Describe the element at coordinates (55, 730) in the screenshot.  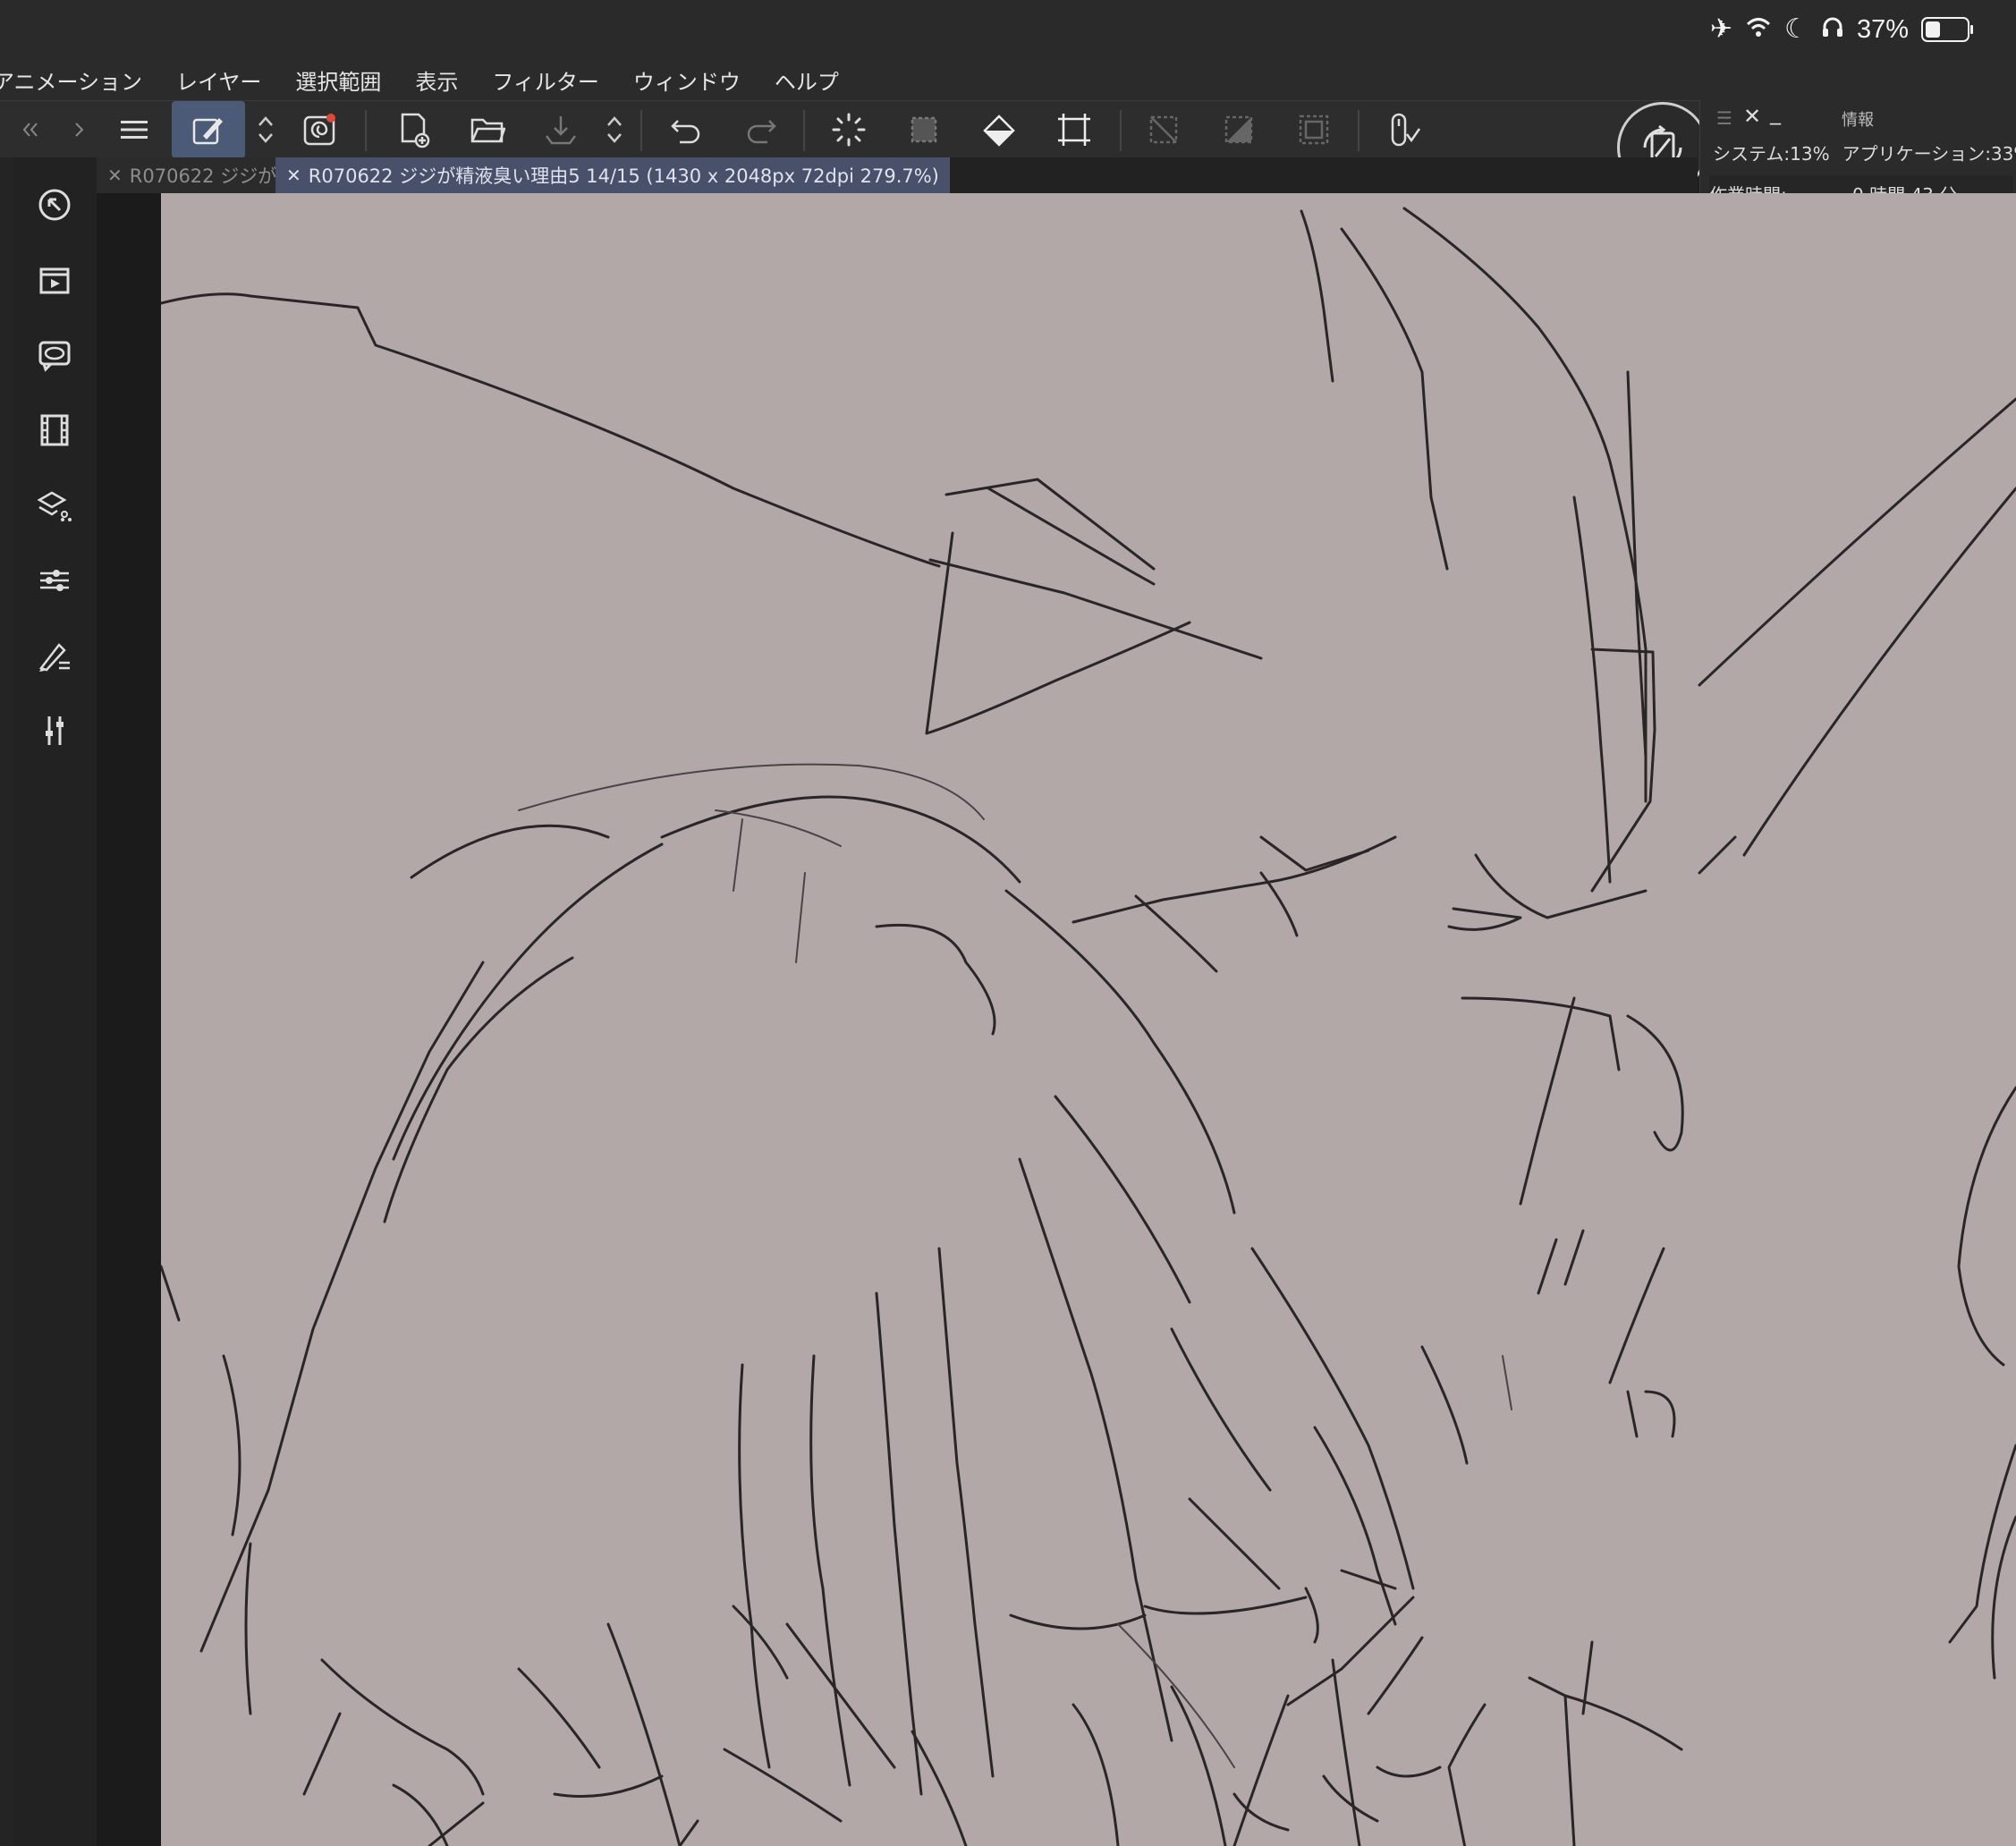
I see `color-adjust-icon` at that location.